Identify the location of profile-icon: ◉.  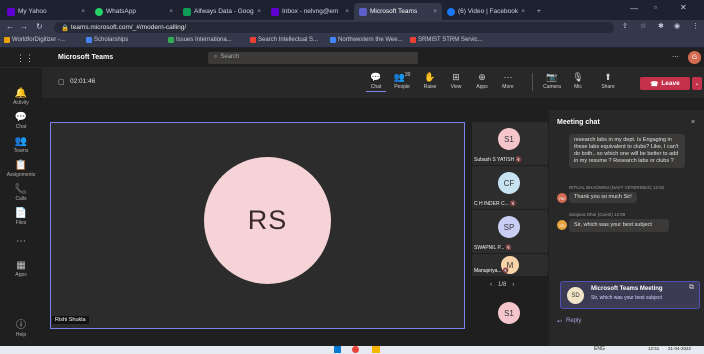
(677, 26).